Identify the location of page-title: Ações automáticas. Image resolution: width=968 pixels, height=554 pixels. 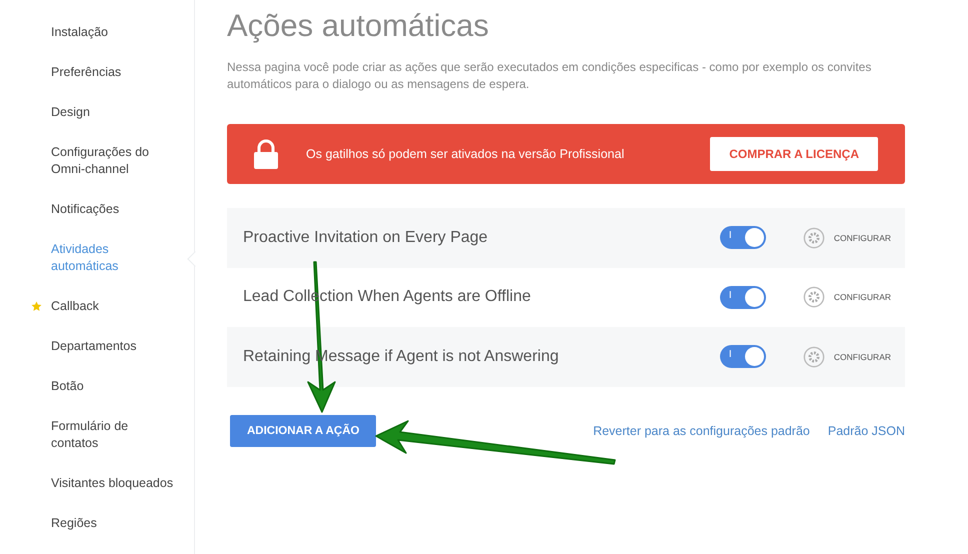
(358, 26).